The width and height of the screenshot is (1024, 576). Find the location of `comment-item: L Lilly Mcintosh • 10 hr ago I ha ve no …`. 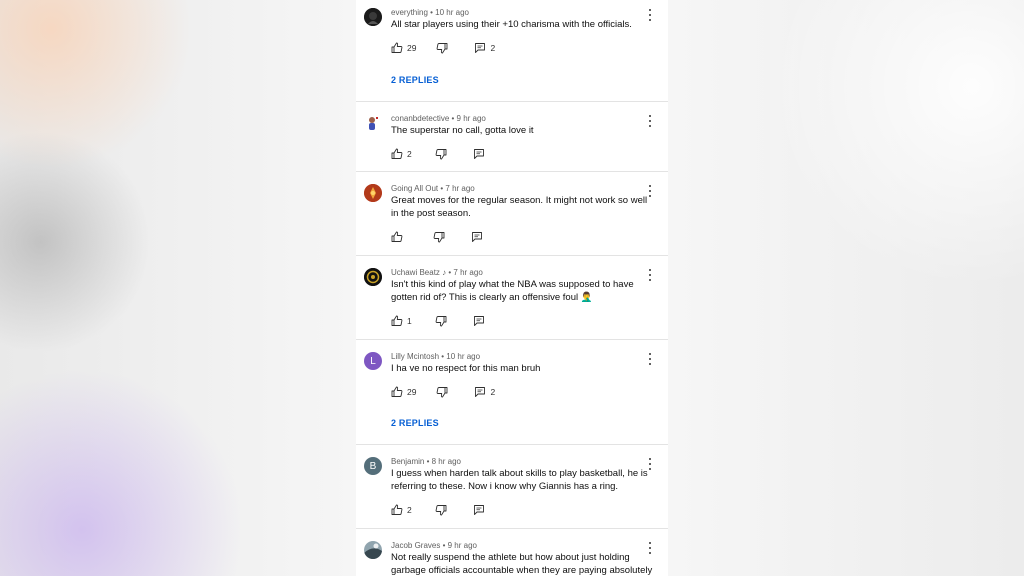

comment-item: L Lilly Mcintosh • 10 hr ago I ha ve no … is located at coordinates (512, 392).